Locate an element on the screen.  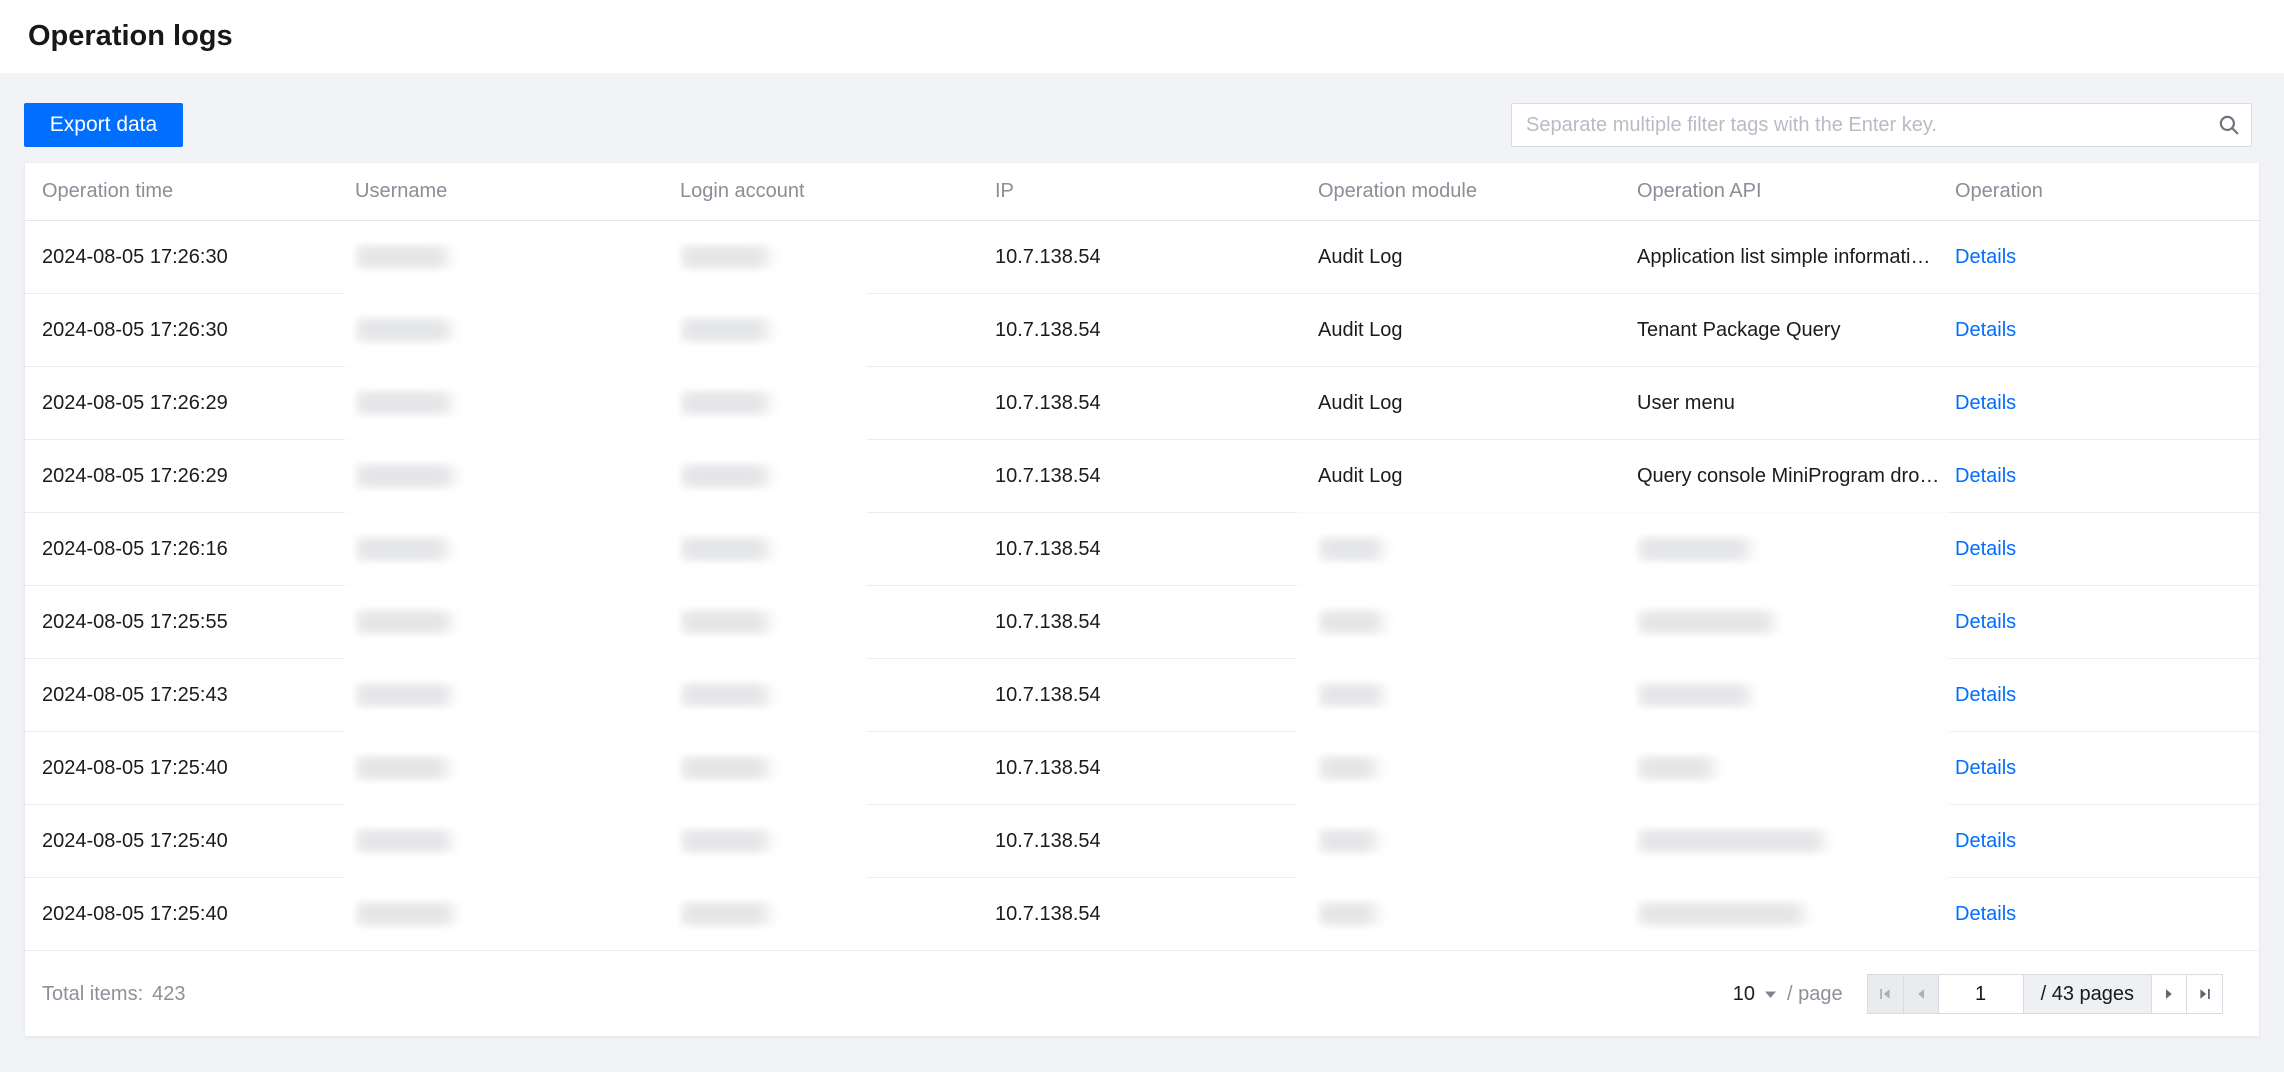
next-page-button is located at coordinates (2169, 994).